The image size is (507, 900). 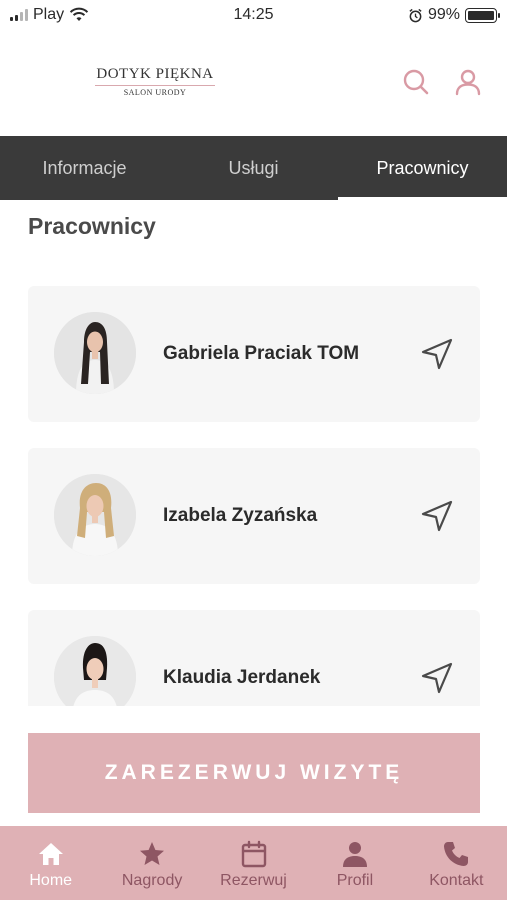 What do you see at coordinates (51, 880) in the screenshot?
I see `nav-label-home: Home` at bounding box center [51, 880].